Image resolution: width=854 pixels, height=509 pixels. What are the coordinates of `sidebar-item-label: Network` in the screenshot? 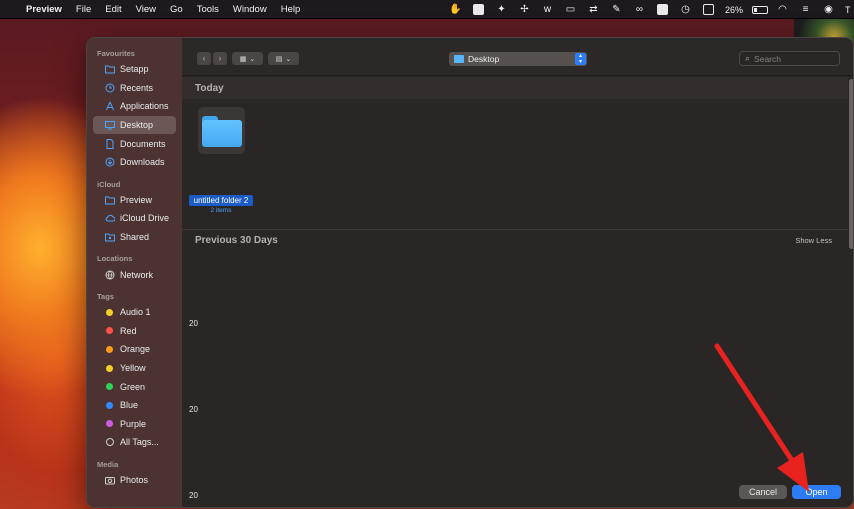 It's located at (137, 274).